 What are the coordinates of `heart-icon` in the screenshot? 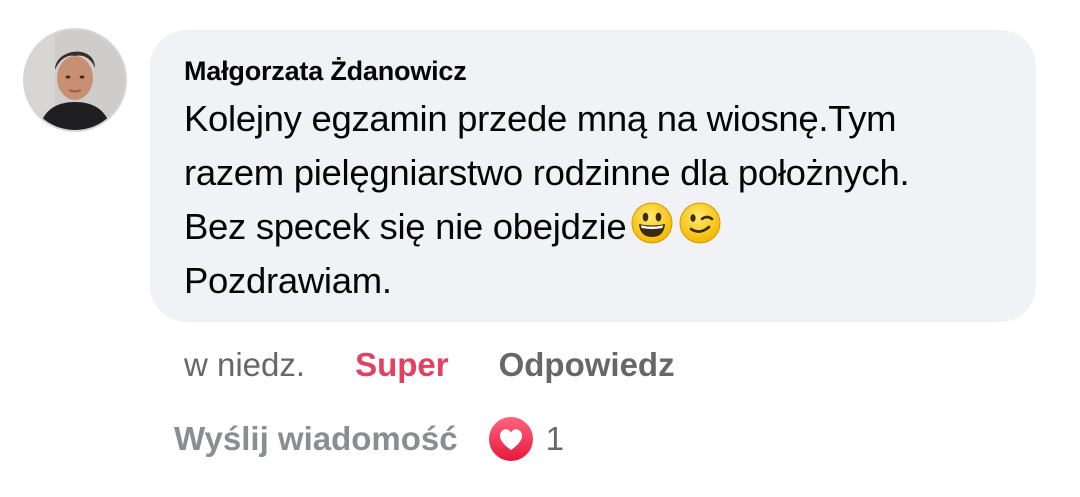 It's located at (510, 439).